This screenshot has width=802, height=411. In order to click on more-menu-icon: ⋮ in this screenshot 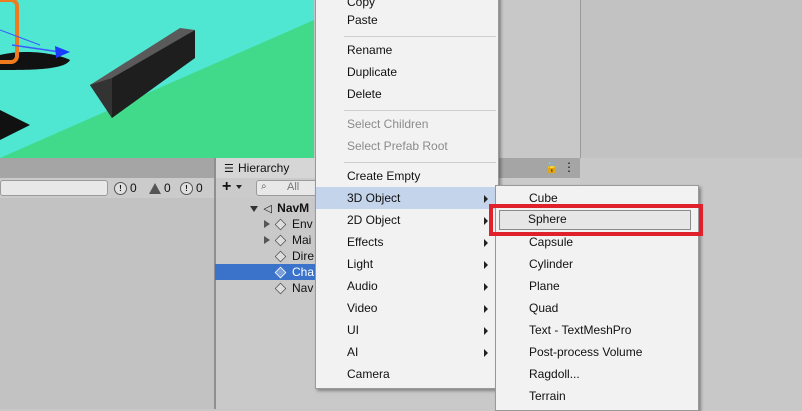, I will do `click(569, 167)`.